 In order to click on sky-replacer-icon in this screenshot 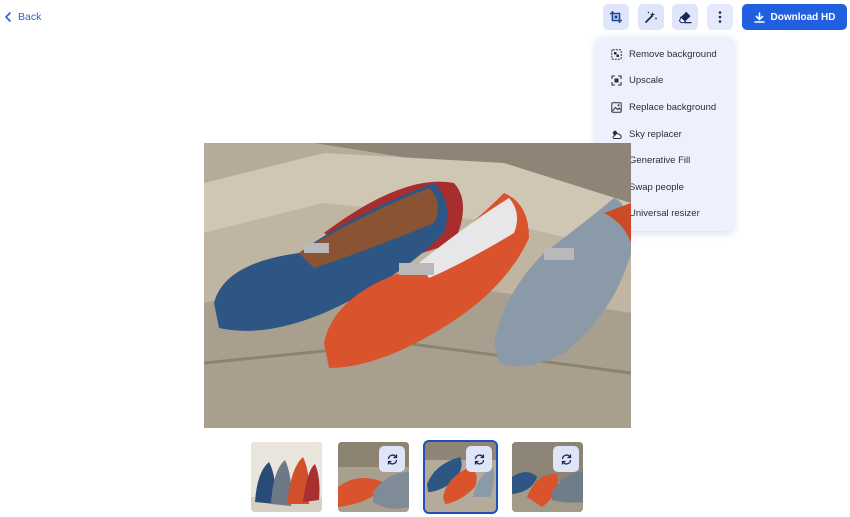, I will do `click(617, 134)`.